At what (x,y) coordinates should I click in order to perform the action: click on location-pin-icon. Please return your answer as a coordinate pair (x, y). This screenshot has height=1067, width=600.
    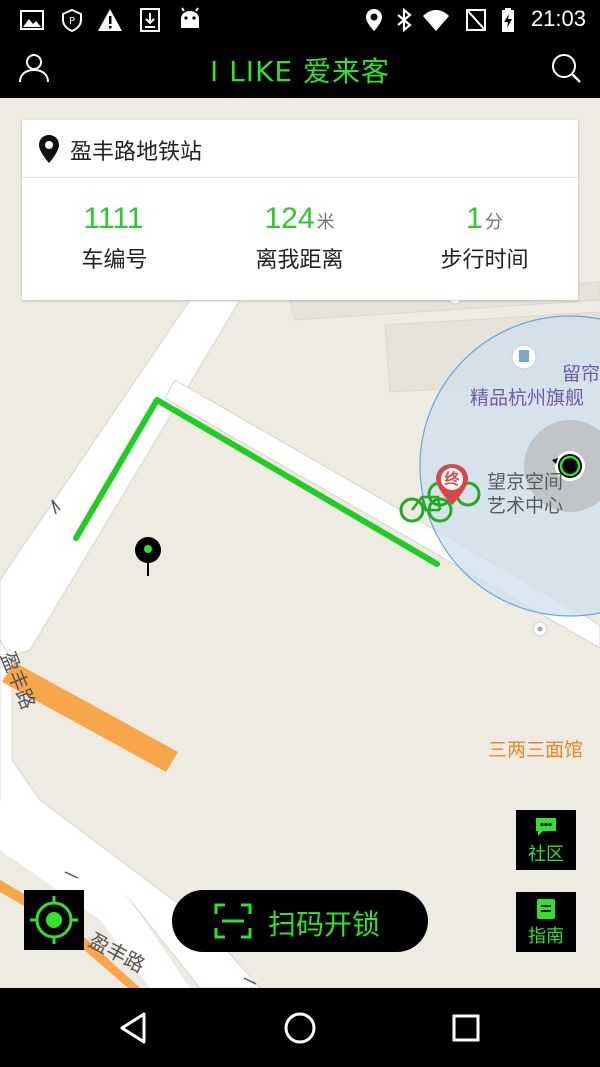
    Looking at the image, I should click on (49, 149).